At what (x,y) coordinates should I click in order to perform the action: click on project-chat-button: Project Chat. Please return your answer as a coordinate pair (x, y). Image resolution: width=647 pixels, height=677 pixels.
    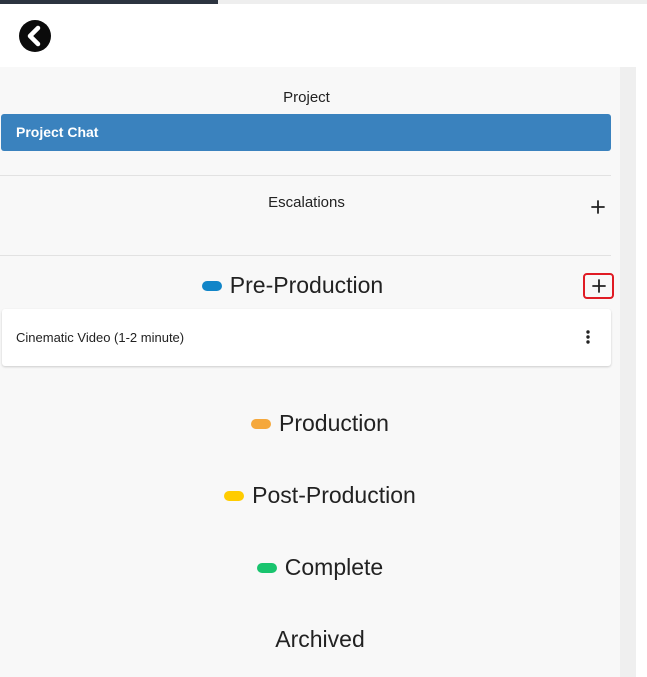
    Looking at the image, I should click on (306, 132).